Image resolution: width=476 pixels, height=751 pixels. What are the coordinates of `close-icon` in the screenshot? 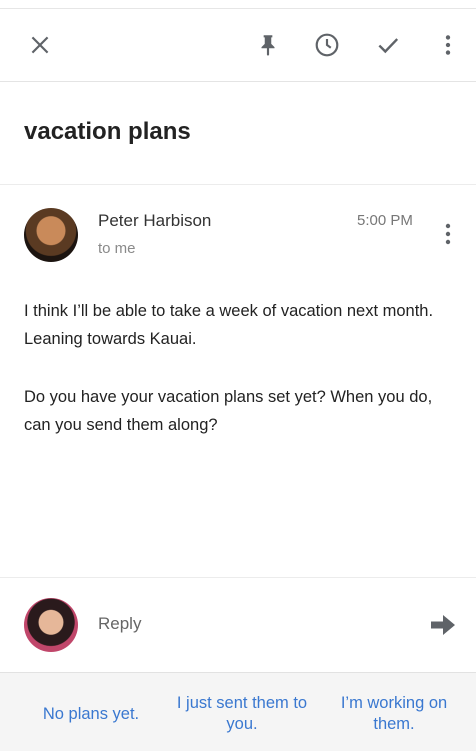 It's located at (40, 45).